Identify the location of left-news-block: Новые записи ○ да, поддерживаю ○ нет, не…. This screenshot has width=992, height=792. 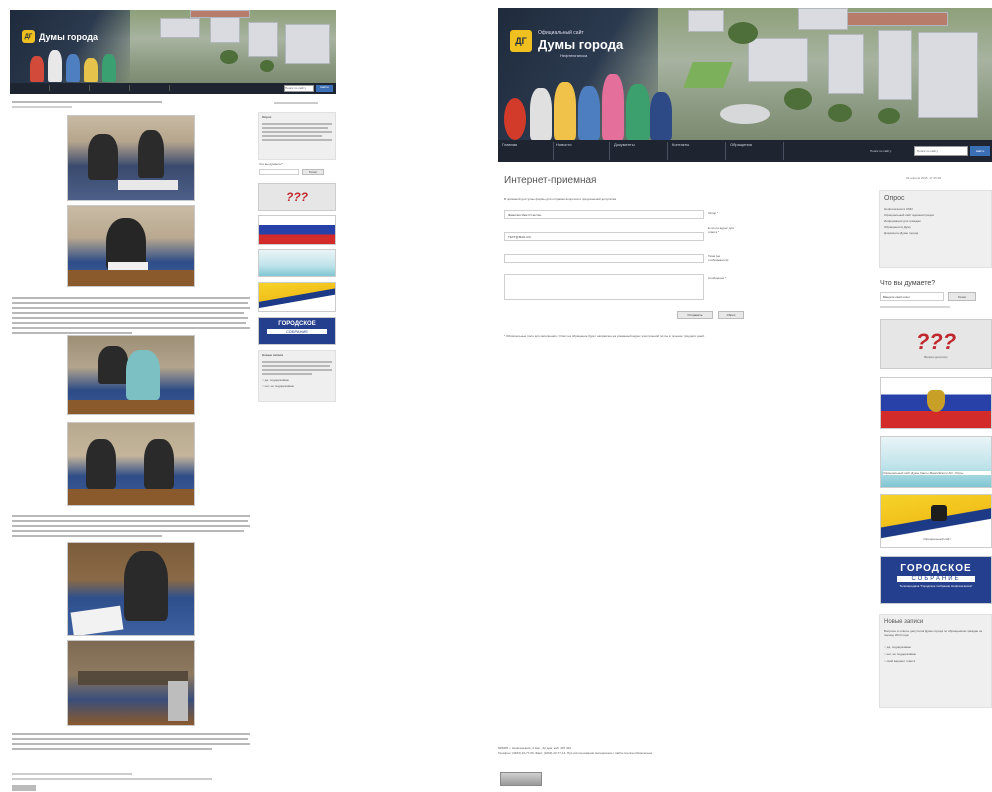
(297, 376).